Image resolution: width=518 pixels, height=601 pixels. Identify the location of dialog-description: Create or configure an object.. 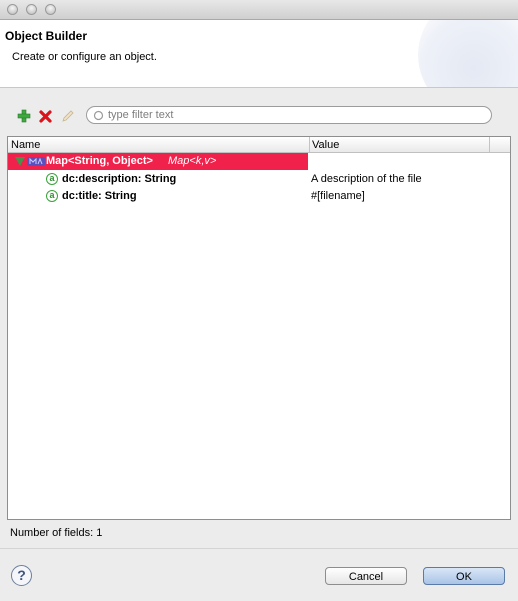
(84, 57).